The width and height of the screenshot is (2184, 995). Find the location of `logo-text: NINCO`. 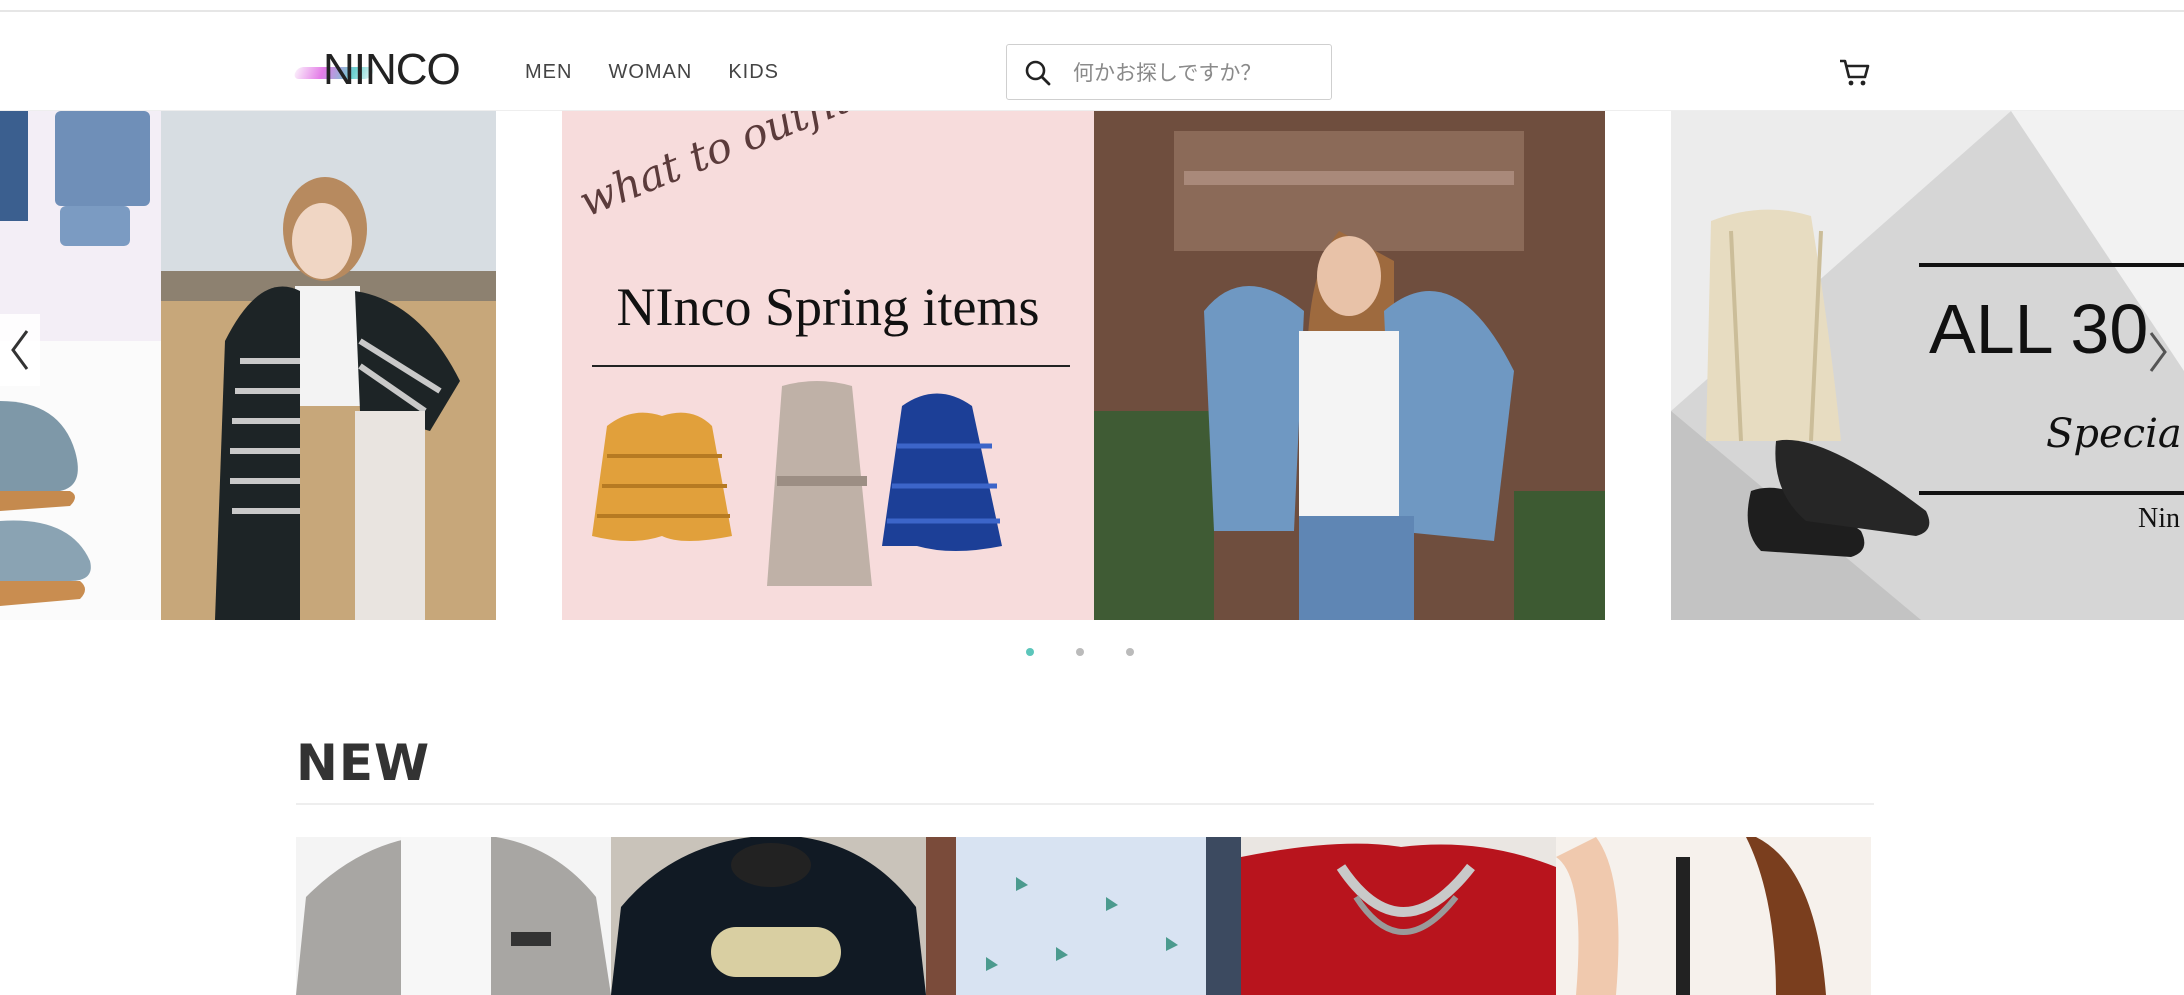

logo-text: NINCO is located at coordinates (392, 69).